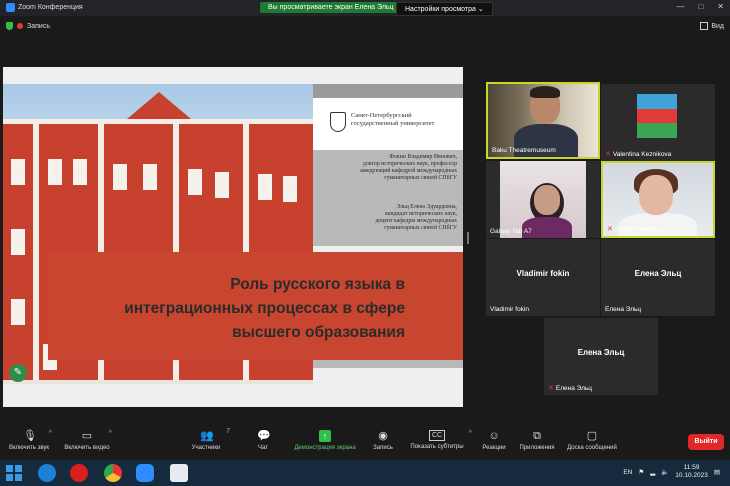 This screenshot has width=730, height=486. What do you see at coordinates (511, 231) in the screenshot?
I see `participant-name: Galaxy Tab A7` at bounding box center [511, 231].